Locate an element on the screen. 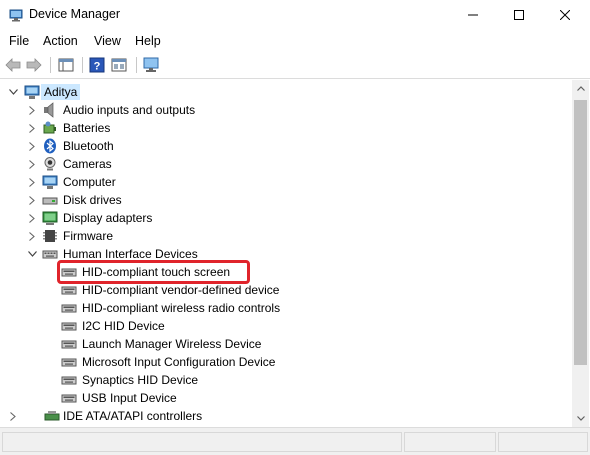 This screenshot has width=590, height=455. category-label: Batteries is located at coordinates (87, 128).